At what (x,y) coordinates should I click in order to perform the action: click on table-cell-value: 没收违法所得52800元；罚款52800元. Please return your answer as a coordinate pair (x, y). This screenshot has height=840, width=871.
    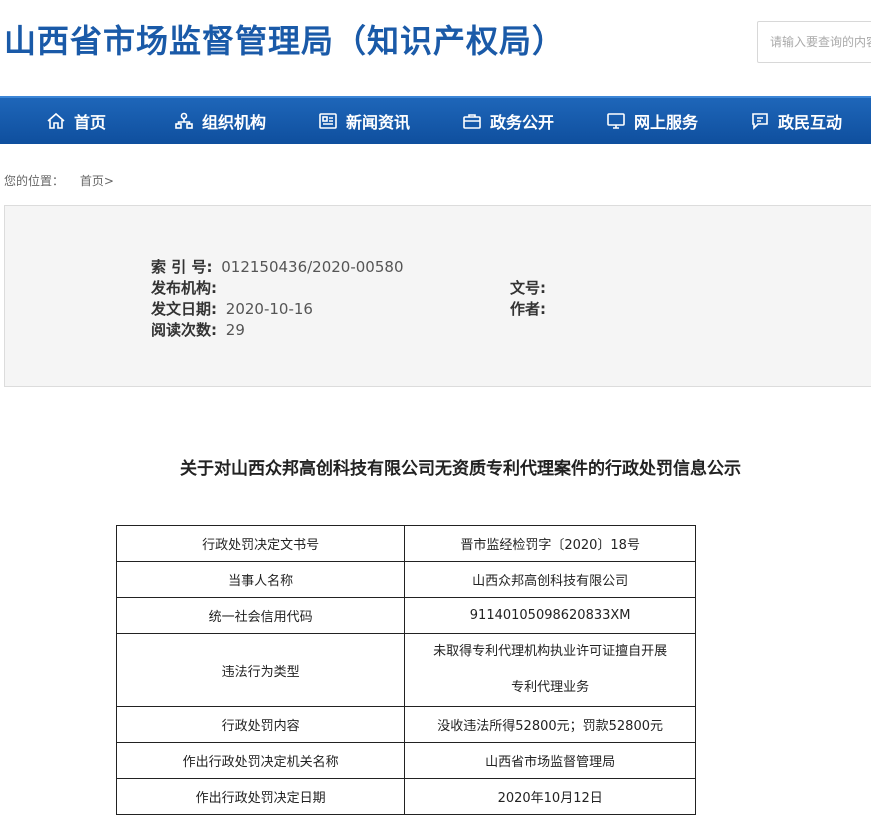
    Looking at the image, I should click on (550, 724).